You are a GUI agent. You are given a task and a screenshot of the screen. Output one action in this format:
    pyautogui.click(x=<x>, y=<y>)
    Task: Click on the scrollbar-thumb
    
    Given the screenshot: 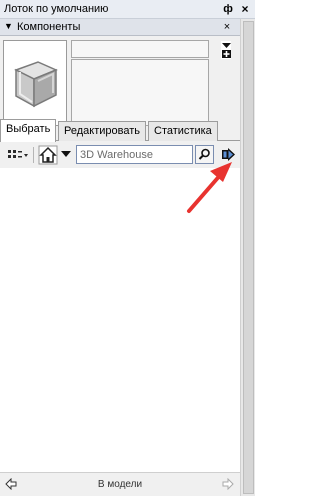 What is the action you would take?
    pyautogui.click(x=248, y=257)
    